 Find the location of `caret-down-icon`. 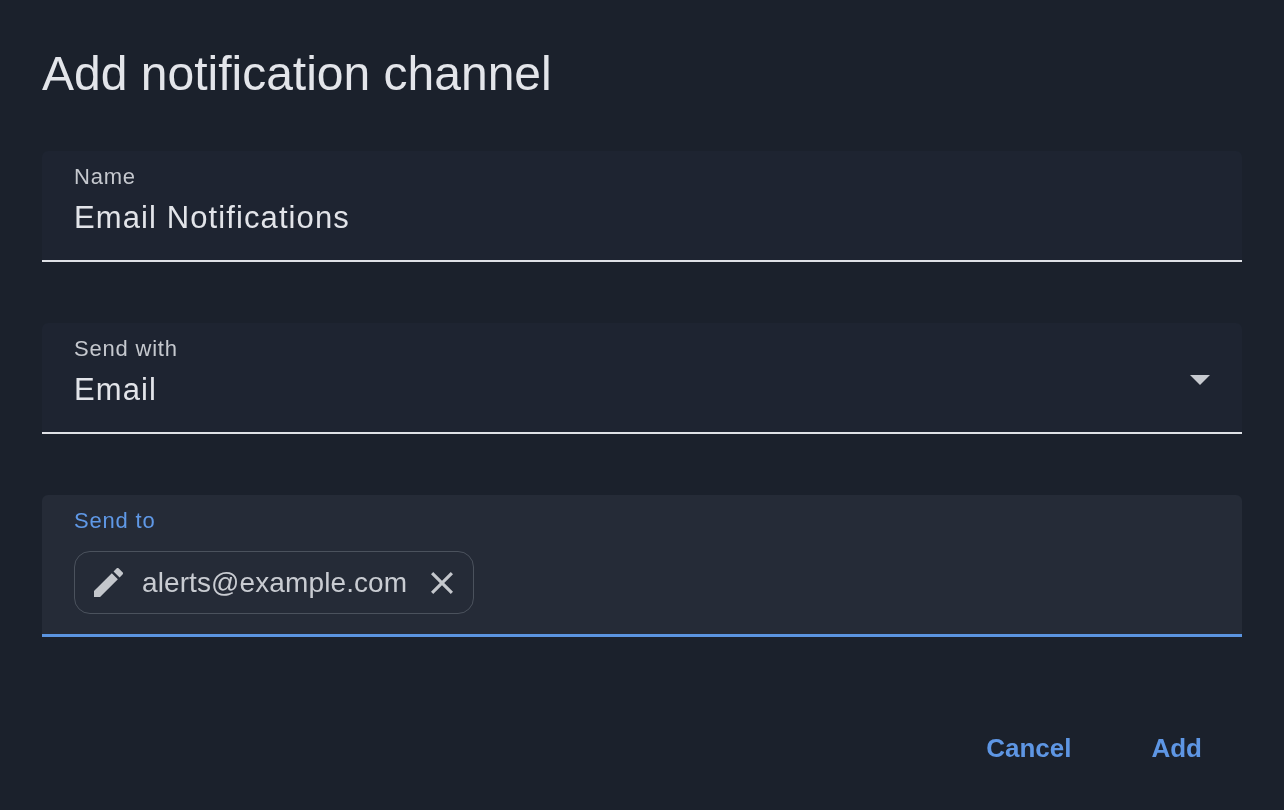

caret-down-icon is located at coordinates (1200, 380).